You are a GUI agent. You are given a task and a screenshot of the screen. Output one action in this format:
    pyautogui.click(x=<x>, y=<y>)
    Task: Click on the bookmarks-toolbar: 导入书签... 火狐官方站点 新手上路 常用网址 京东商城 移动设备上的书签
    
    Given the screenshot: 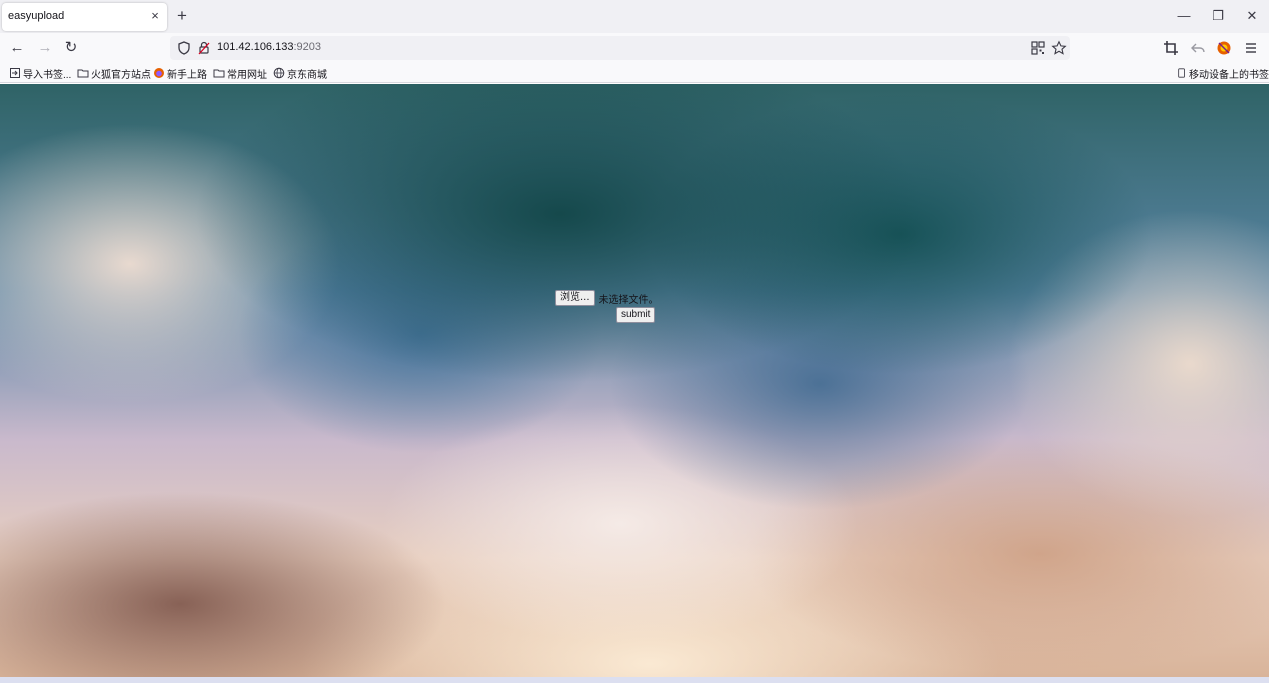 What is the action you would take?
    pyautogui.click(x=634, y=72)
    